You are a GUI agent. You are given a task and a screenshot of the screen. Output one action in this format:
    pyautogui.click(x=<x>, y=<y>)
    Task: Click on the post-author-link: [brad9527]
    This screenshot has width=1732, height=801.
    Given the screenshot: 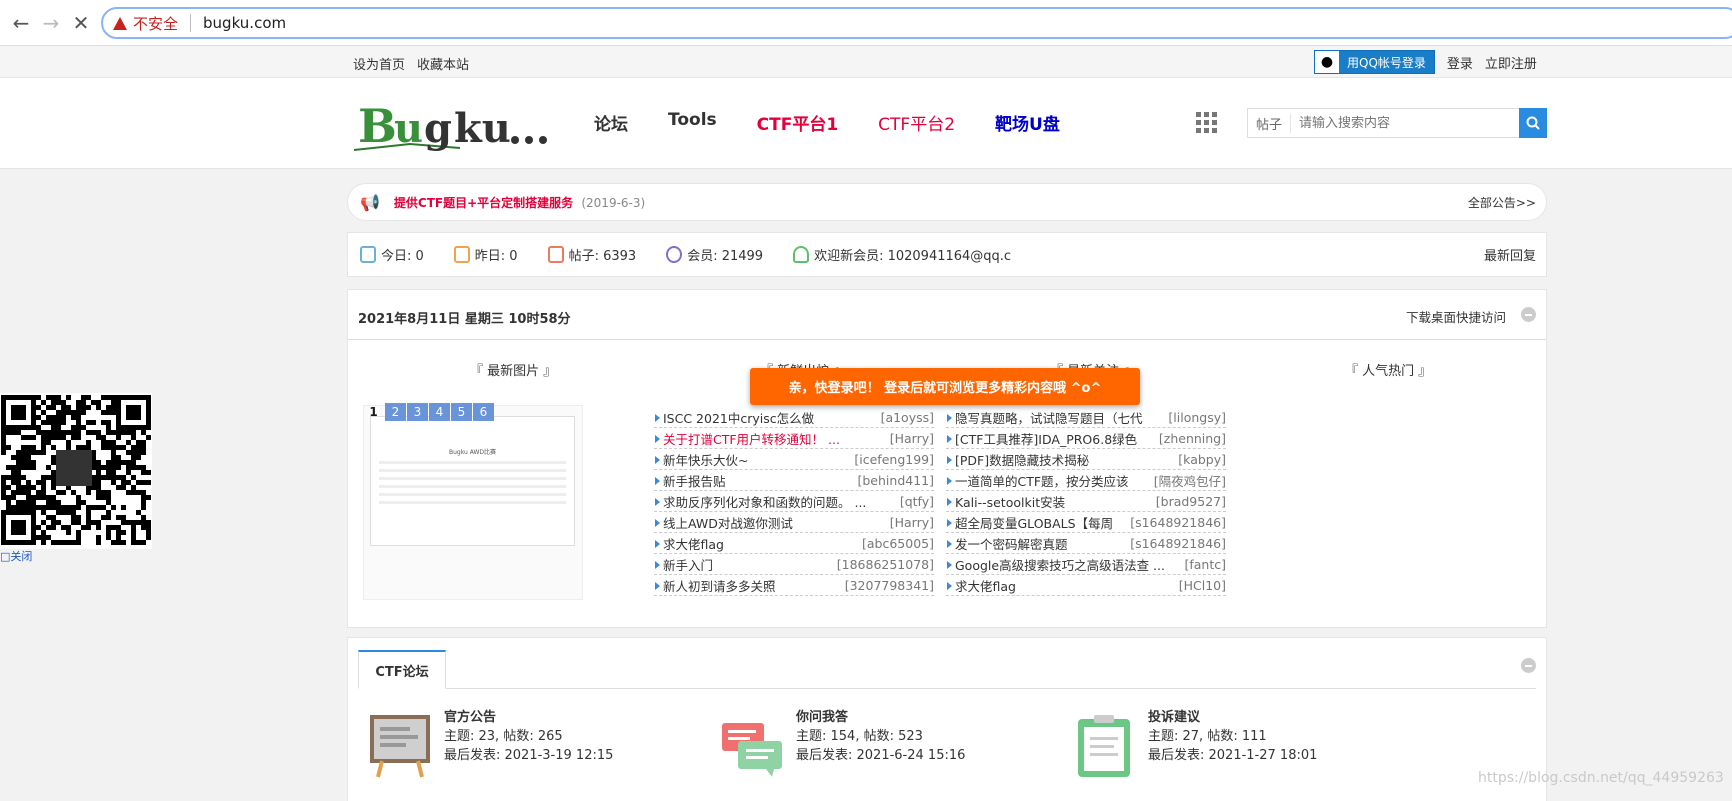 What is the action you would take?
    pyautogui.click(x=1191, y=501)
    